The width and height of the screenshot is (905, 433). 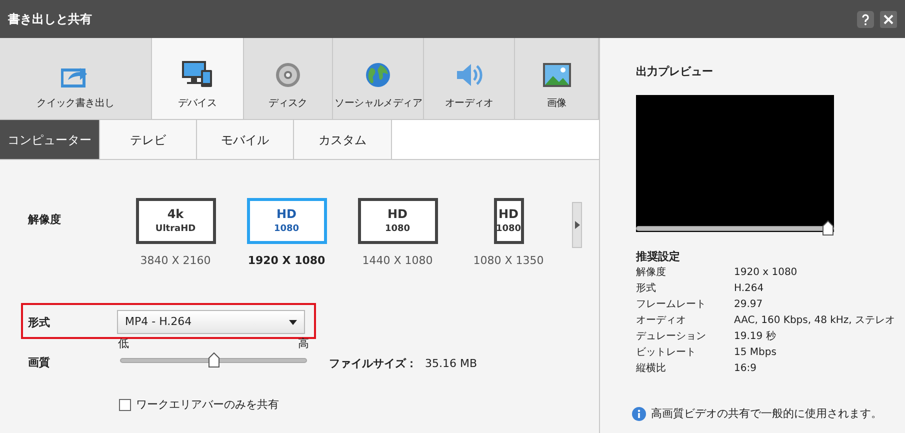 What do you see at coordinates (646, 289) in the screenshot?
I see `setting-label: 形式` at bounding box center [646, 289].